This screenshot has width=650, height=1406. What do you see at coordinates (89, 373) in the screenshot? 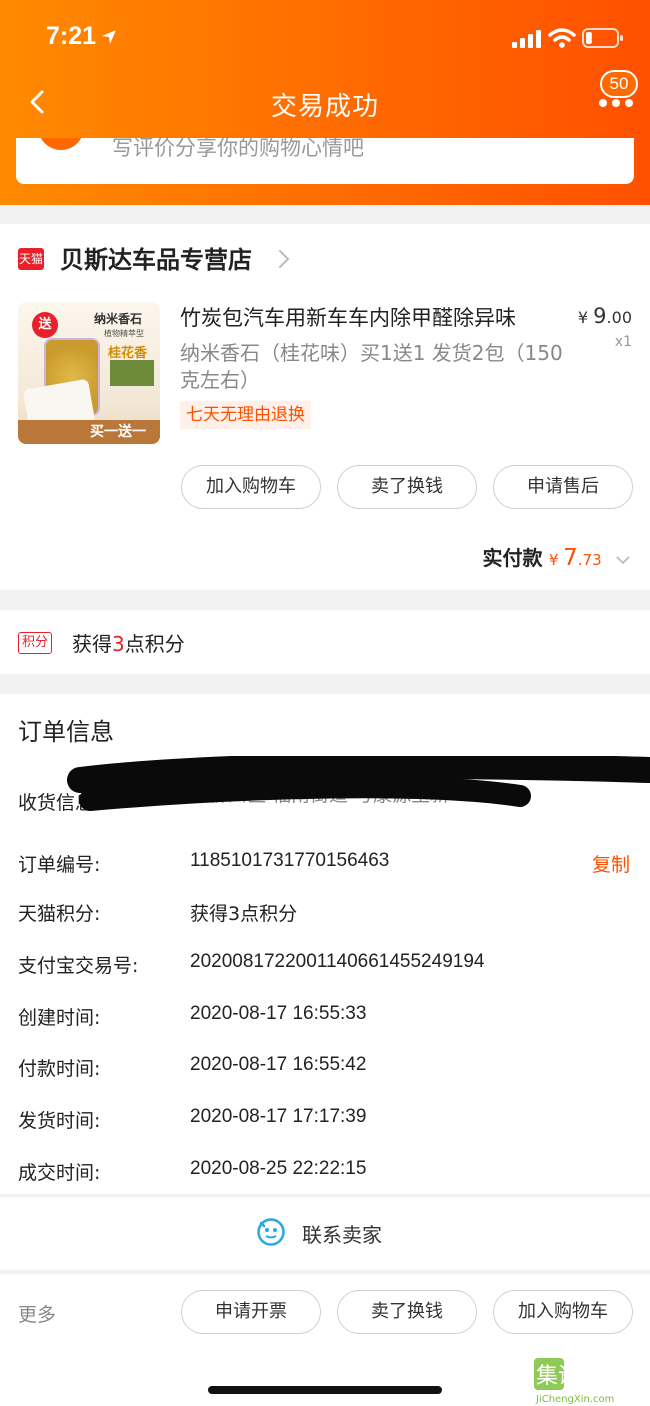
I see `product-thumbnail: 送 纳米香石 植物精萃型 桂花香 买一送一` at bounding box center [89, 373].